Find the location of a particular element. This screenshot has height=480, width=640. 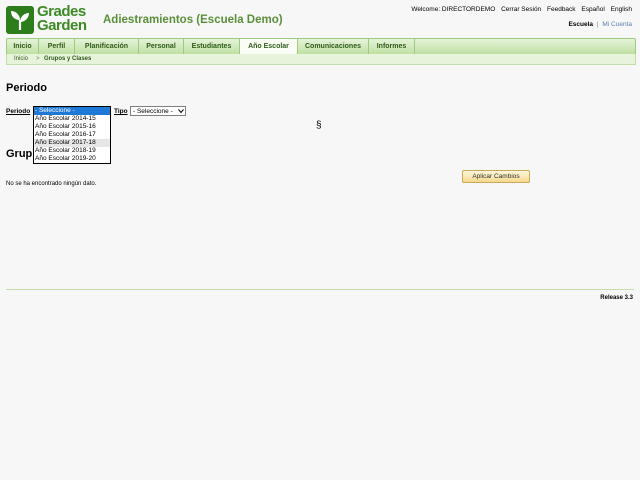

section-mark: § is located at coordinates (319, 125).